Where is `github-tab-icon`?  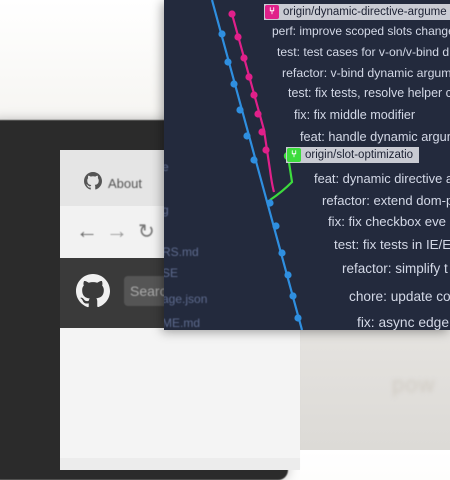
github-tab-icon is located at coordinates (93, 181).